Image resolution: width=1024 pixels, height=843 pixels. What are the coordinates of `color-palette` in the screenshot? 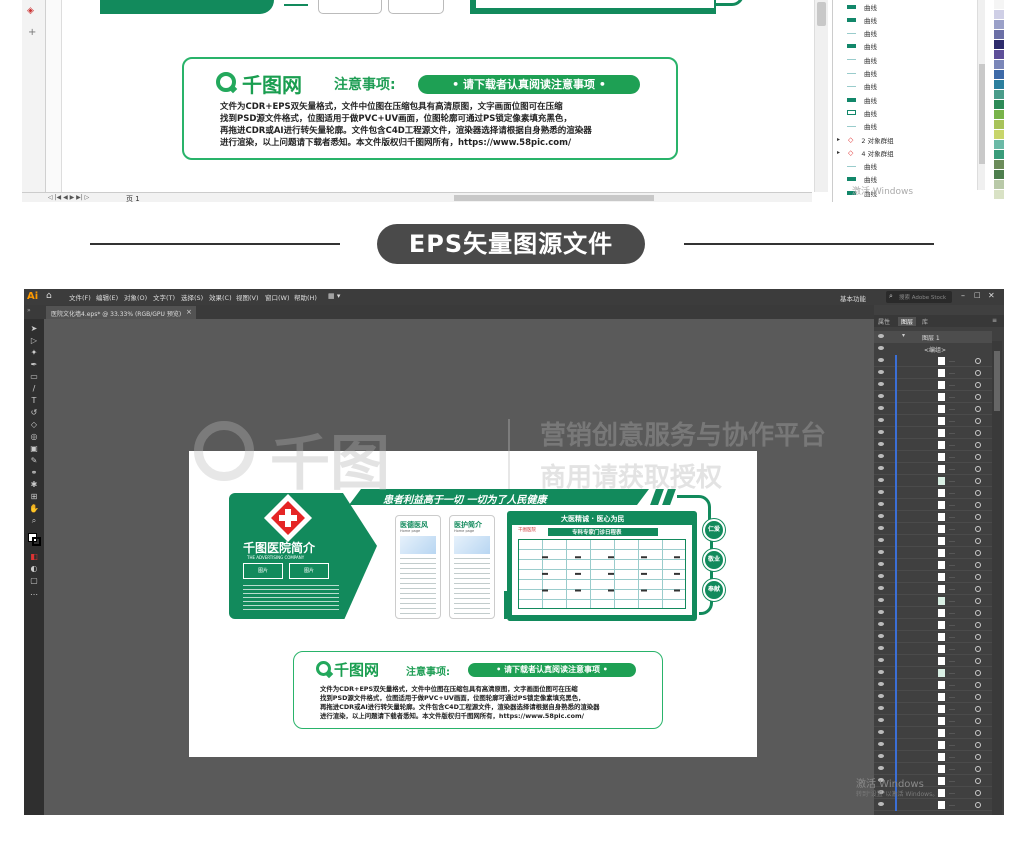 It's located at (999, 101).